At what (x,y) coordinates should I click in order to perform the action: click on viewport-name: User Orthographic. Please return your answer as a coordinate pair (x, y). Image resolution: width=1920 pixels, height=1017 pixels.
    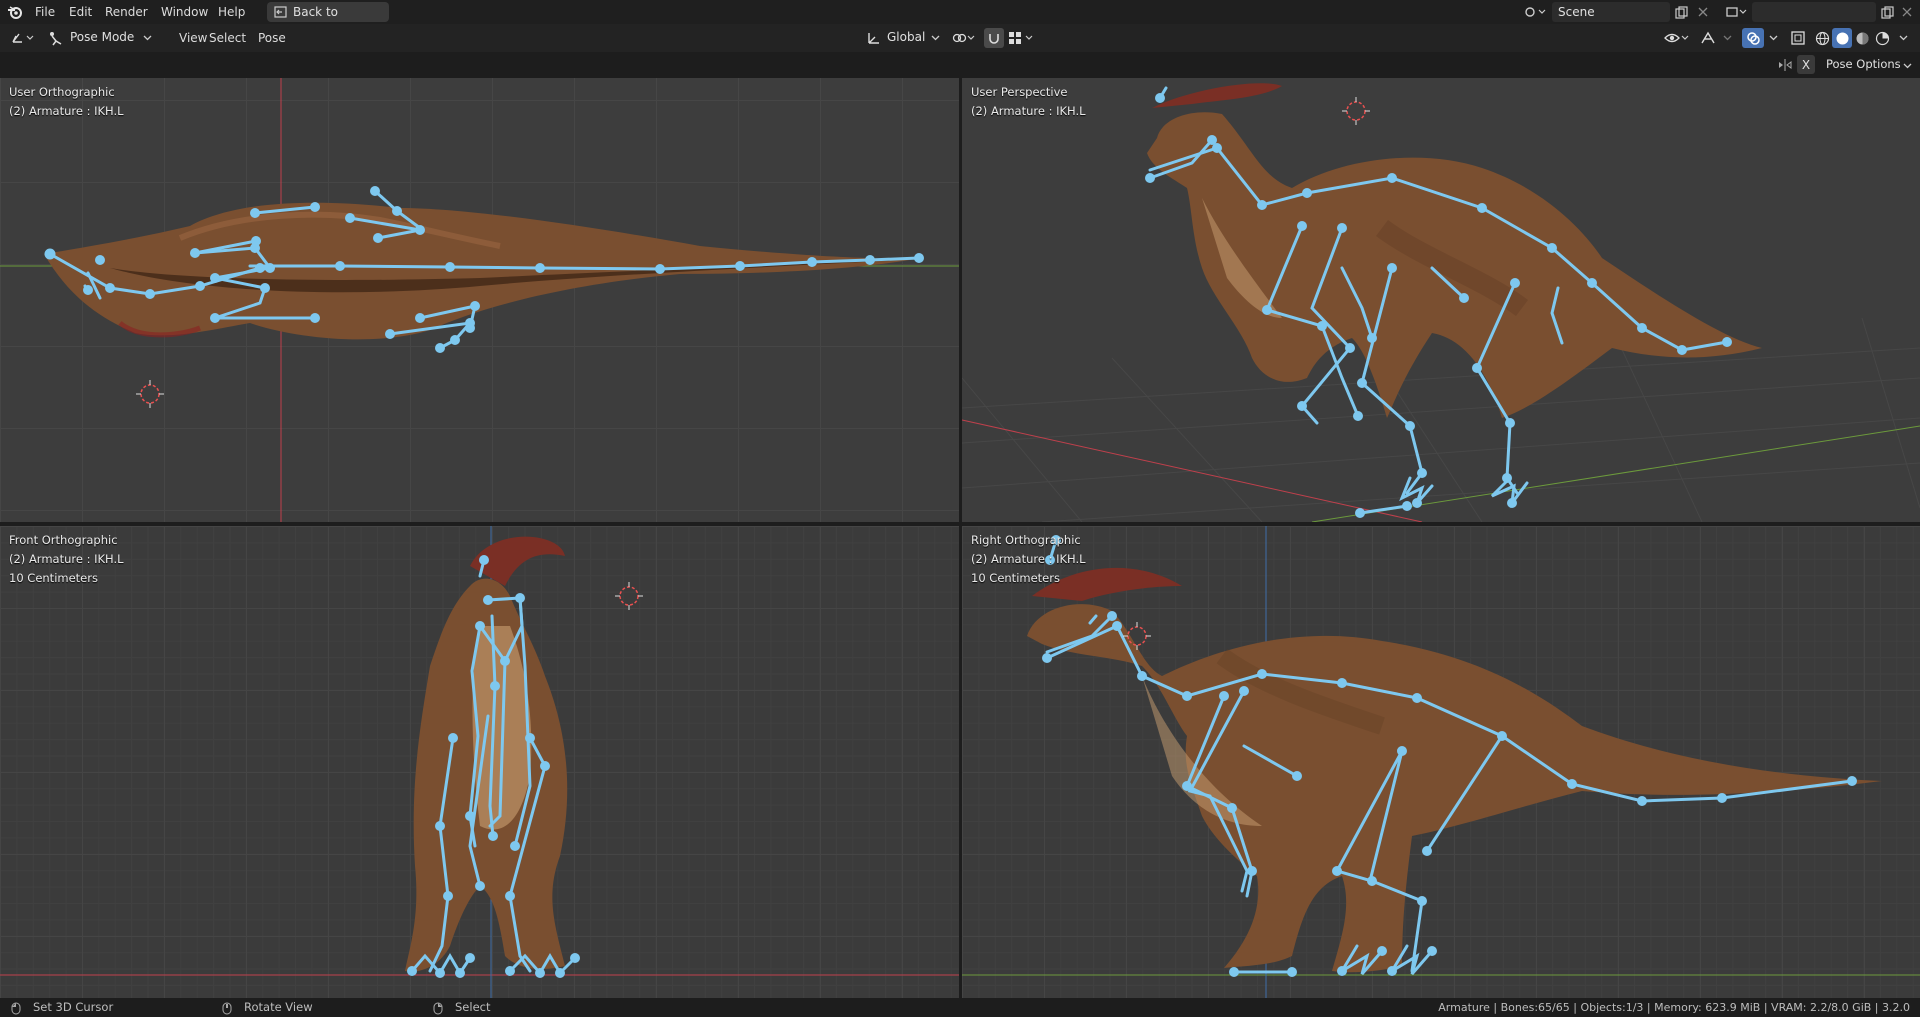
    Looking at the image, I should click on (62, 92).